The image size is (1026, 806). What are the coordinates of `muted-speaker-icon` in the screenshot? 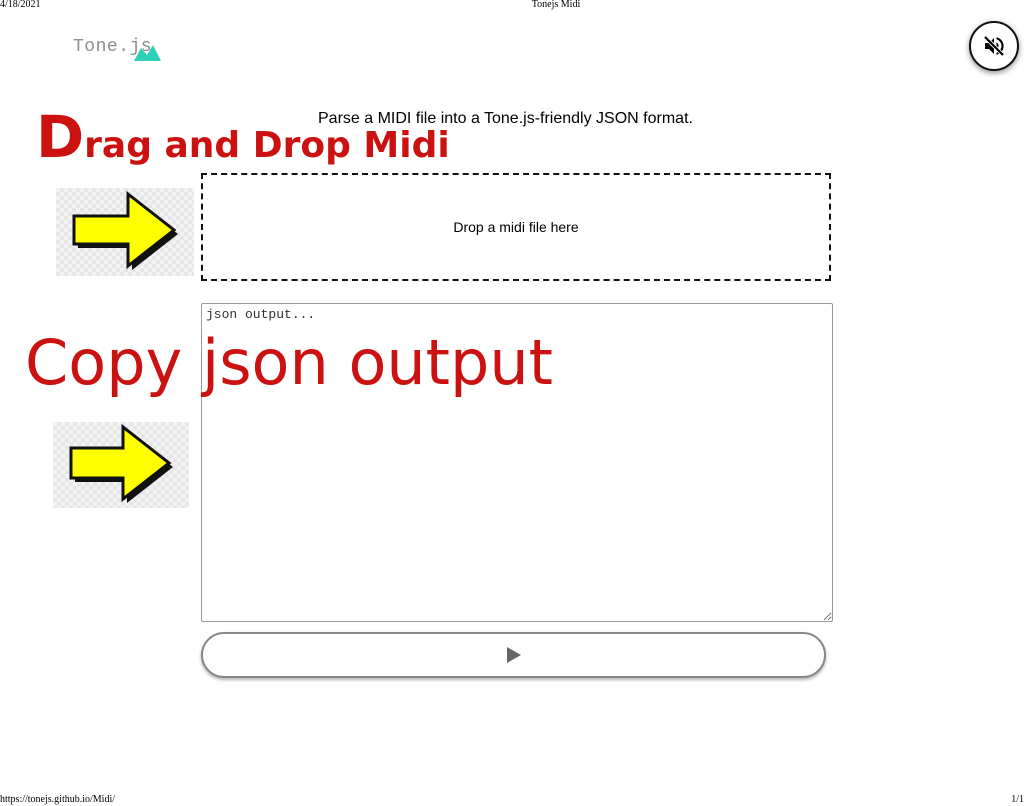 It's located at (994, 46).